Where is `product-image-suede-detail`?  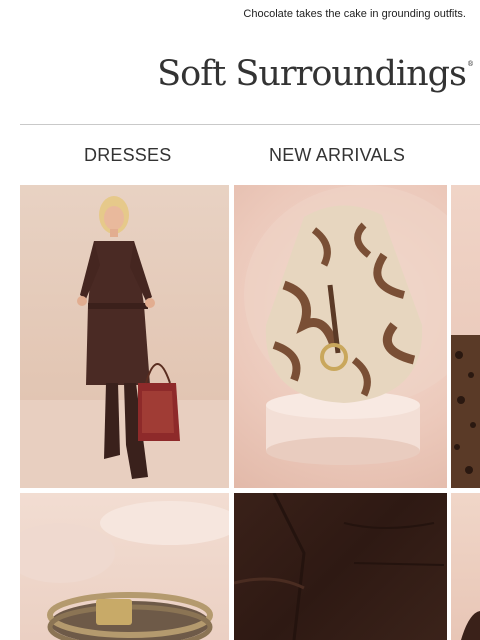
product-image-suede-detail is located at coordinates (340, 566).